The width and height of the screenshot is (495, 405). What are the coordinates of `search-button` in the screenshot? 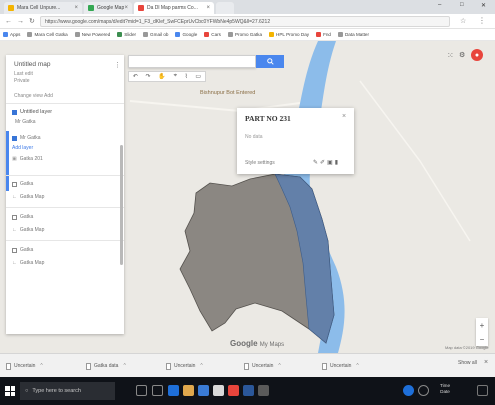 It's located at (270, 61).